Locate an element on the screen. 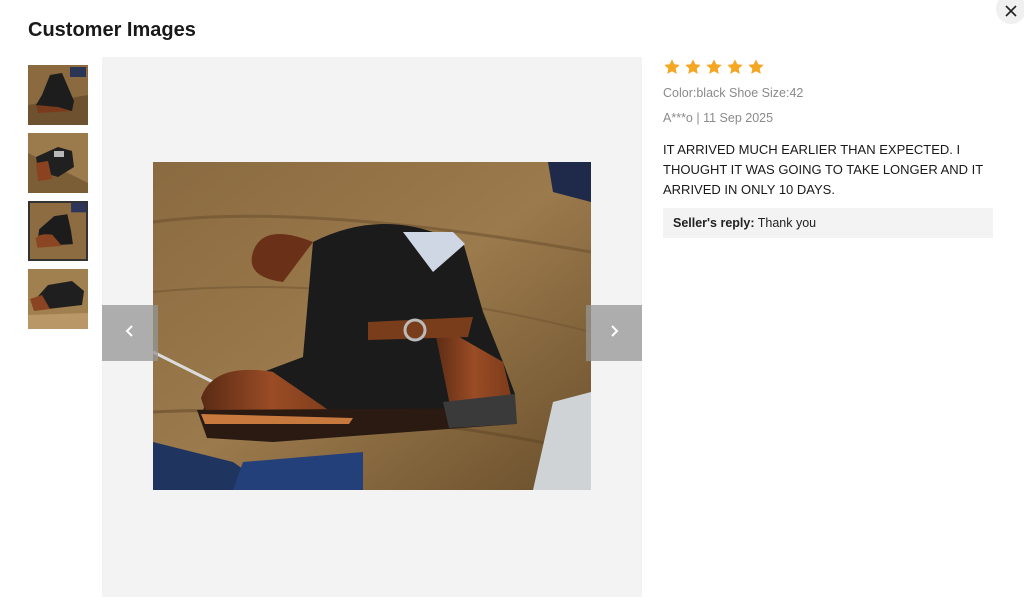  next-image-button is located at coordinates (614, 333).